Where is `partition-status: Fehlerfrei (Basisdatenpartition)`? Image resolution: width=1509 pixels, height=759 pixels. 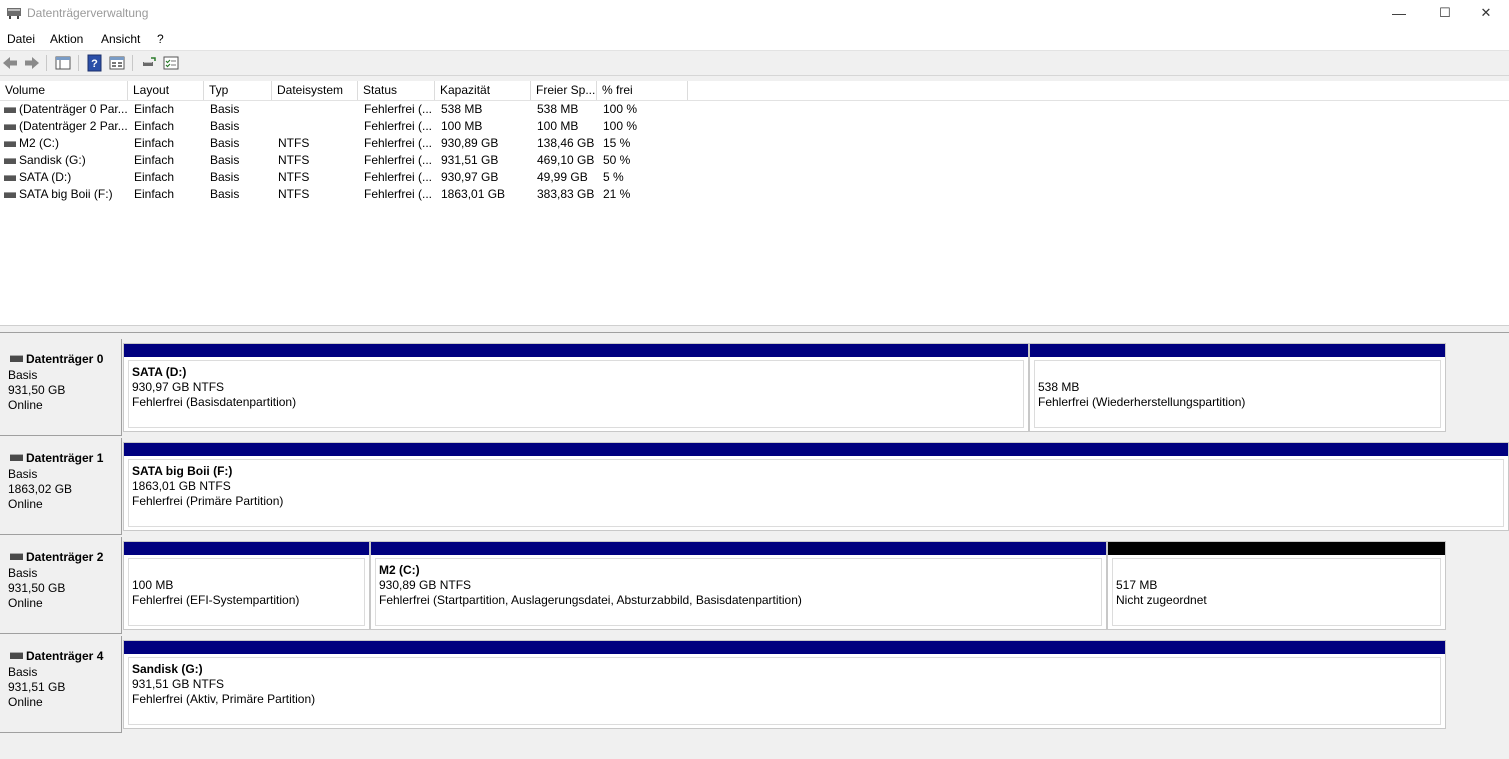
partition-status: Fehlerfrei (Basisdatenpartition) is located at coordinates (214, 402).